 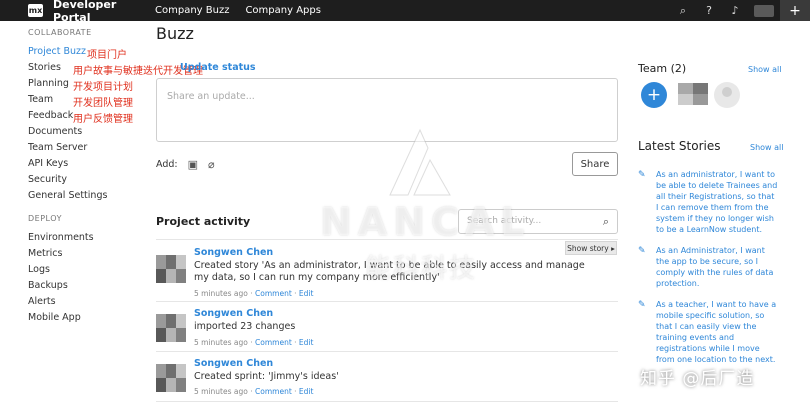 I want to click on nancal-watermark-cn: 能科科技, so click(x=421, y=269).